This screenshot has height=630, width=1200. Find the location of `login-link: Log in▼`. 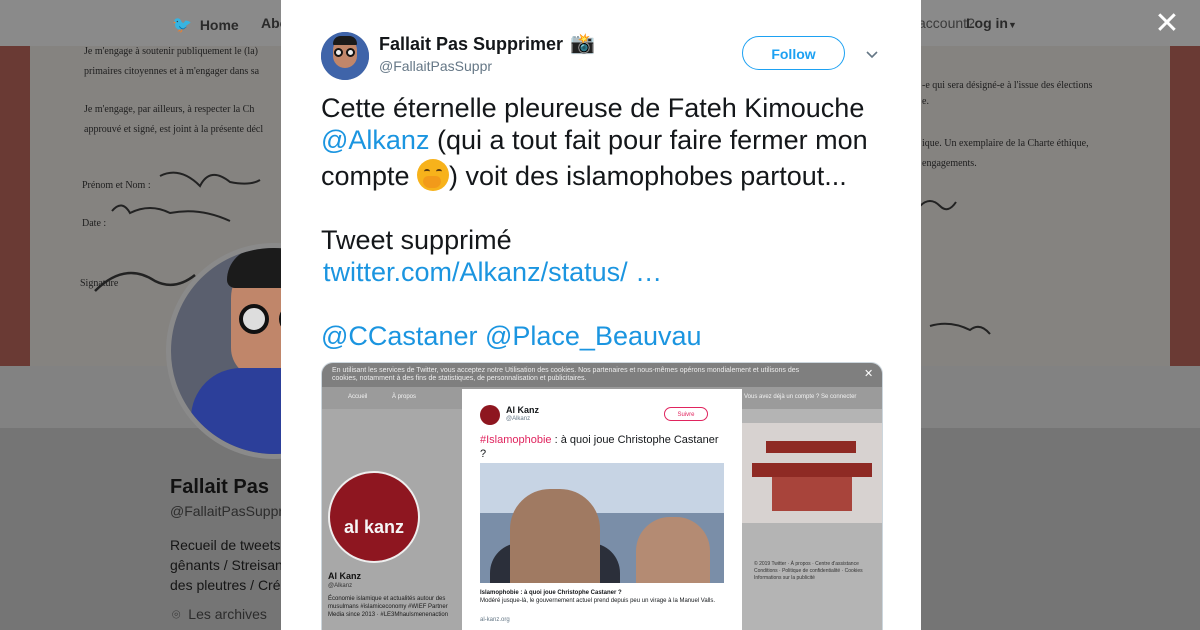

login-link: Log in▼ is located at coordinates (991, 23).